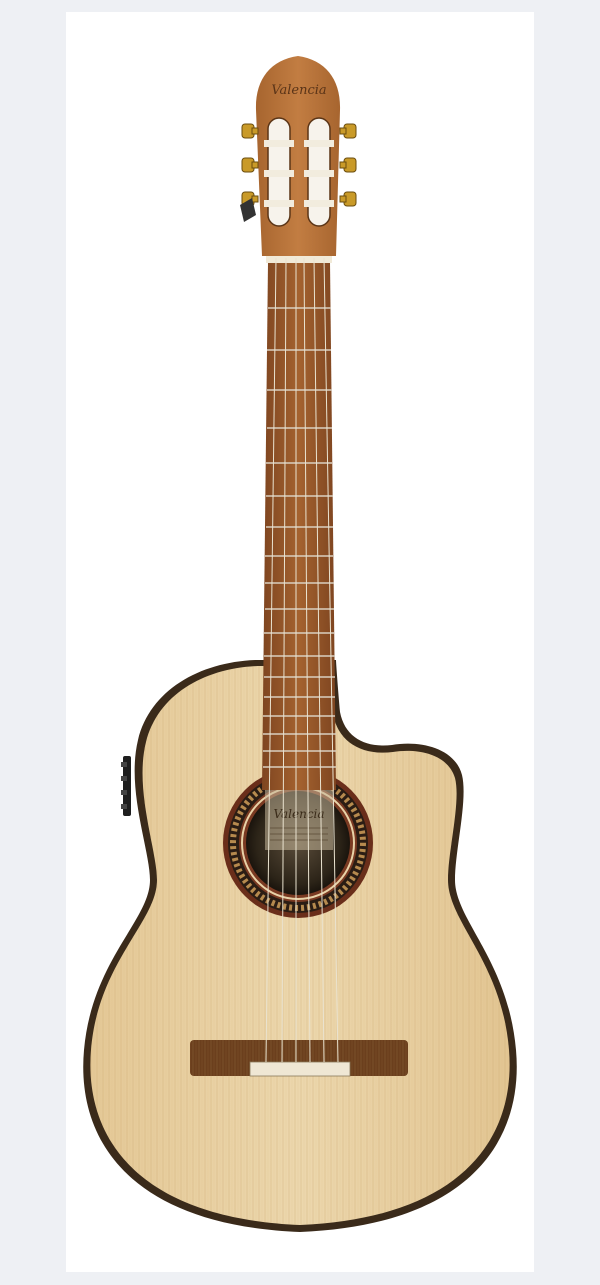 This screenshot has height=1285, width=600. I want to click on soundhole-label-text: Valencia, so click(298, 814).